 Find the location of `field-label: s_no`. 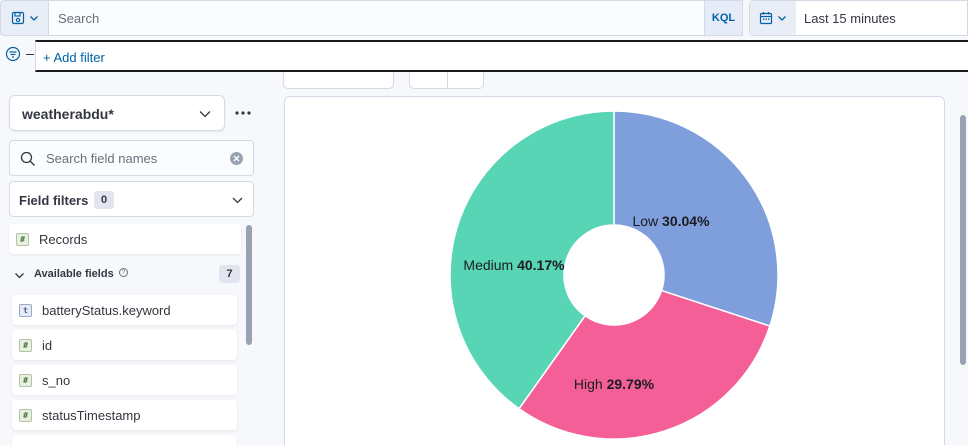

field-label: s_no is located at coordinates (56, 380).